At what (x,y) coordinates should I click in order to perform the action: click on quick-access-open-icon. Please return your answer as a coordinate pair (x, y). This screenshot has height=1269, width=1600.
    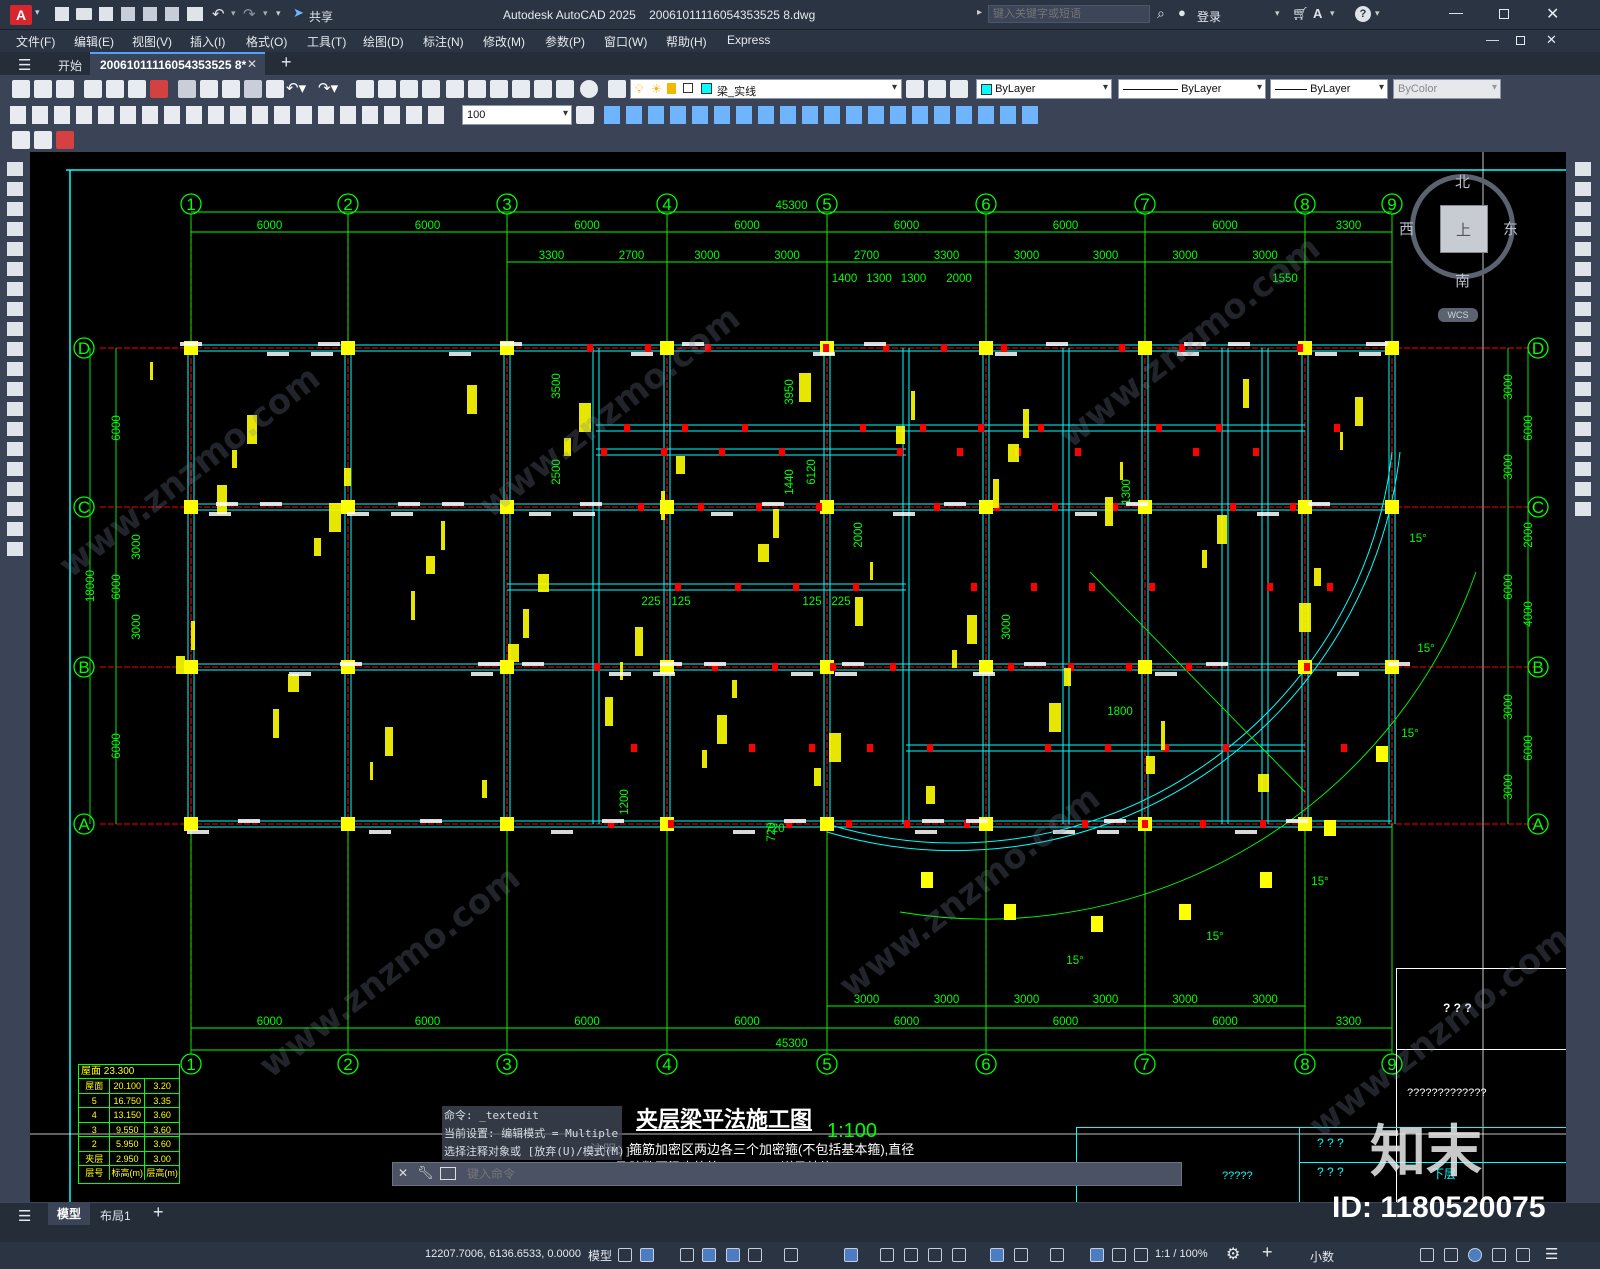
    Looking at the image, I should click on (84, 14).